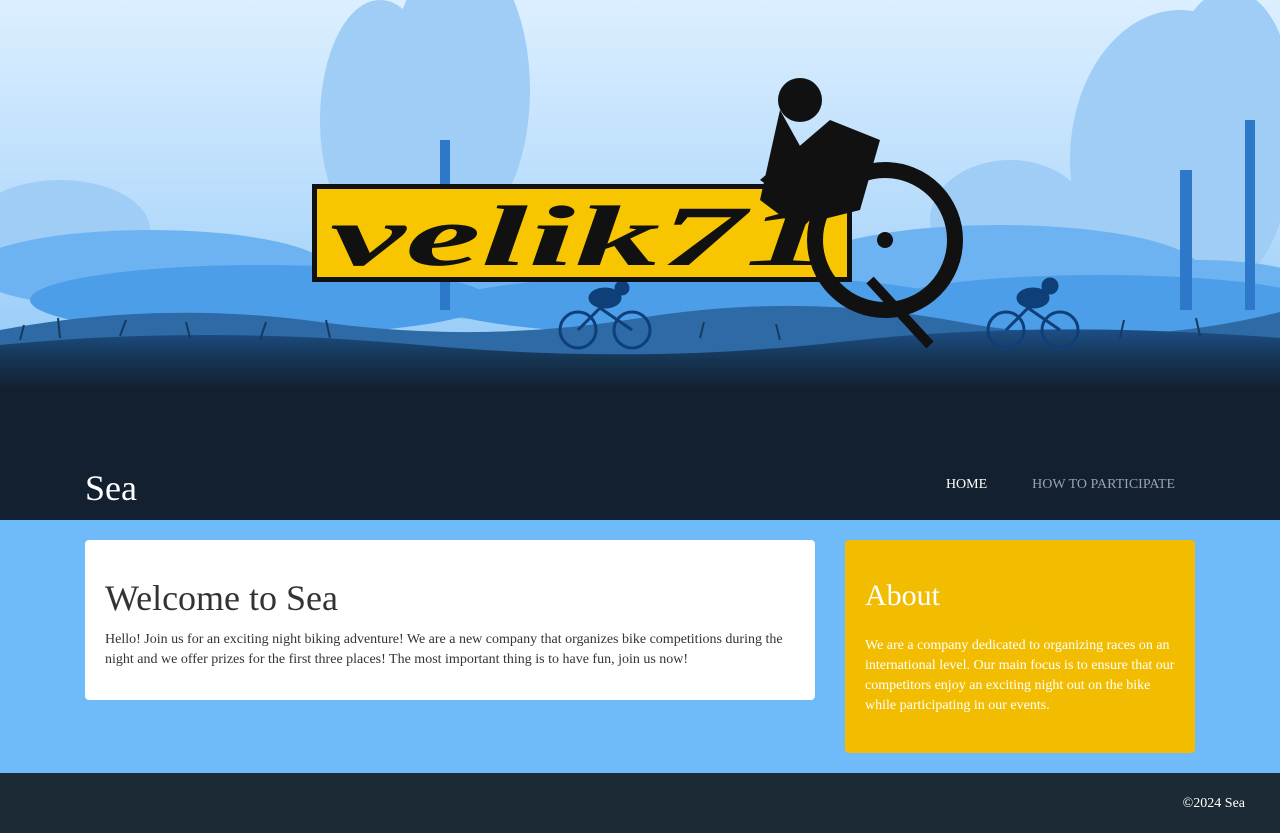 The width and height of the screenshot is (1280, 833). I want to click on logo-text: velik71, so click(580, 236).